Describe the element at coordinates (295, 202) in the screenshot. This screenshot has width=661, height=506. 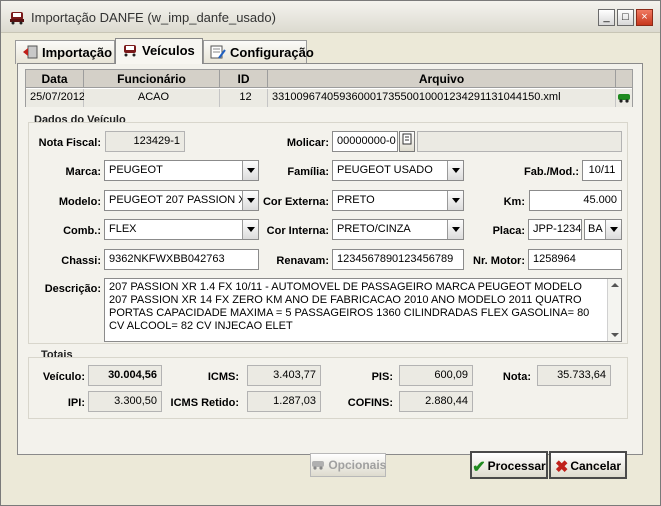
I see `cor-externa-label: Cor Externa:` at that location.